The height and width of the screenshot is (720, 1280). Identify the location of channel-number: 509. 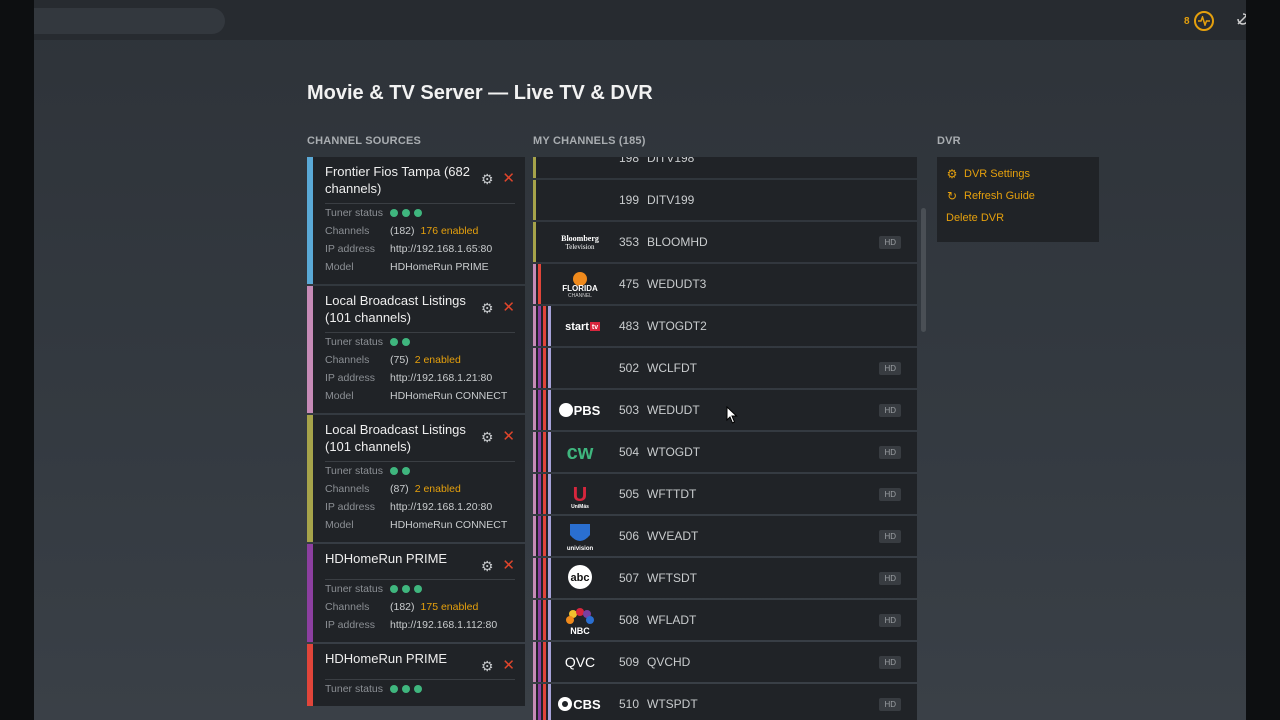
(628, 662).